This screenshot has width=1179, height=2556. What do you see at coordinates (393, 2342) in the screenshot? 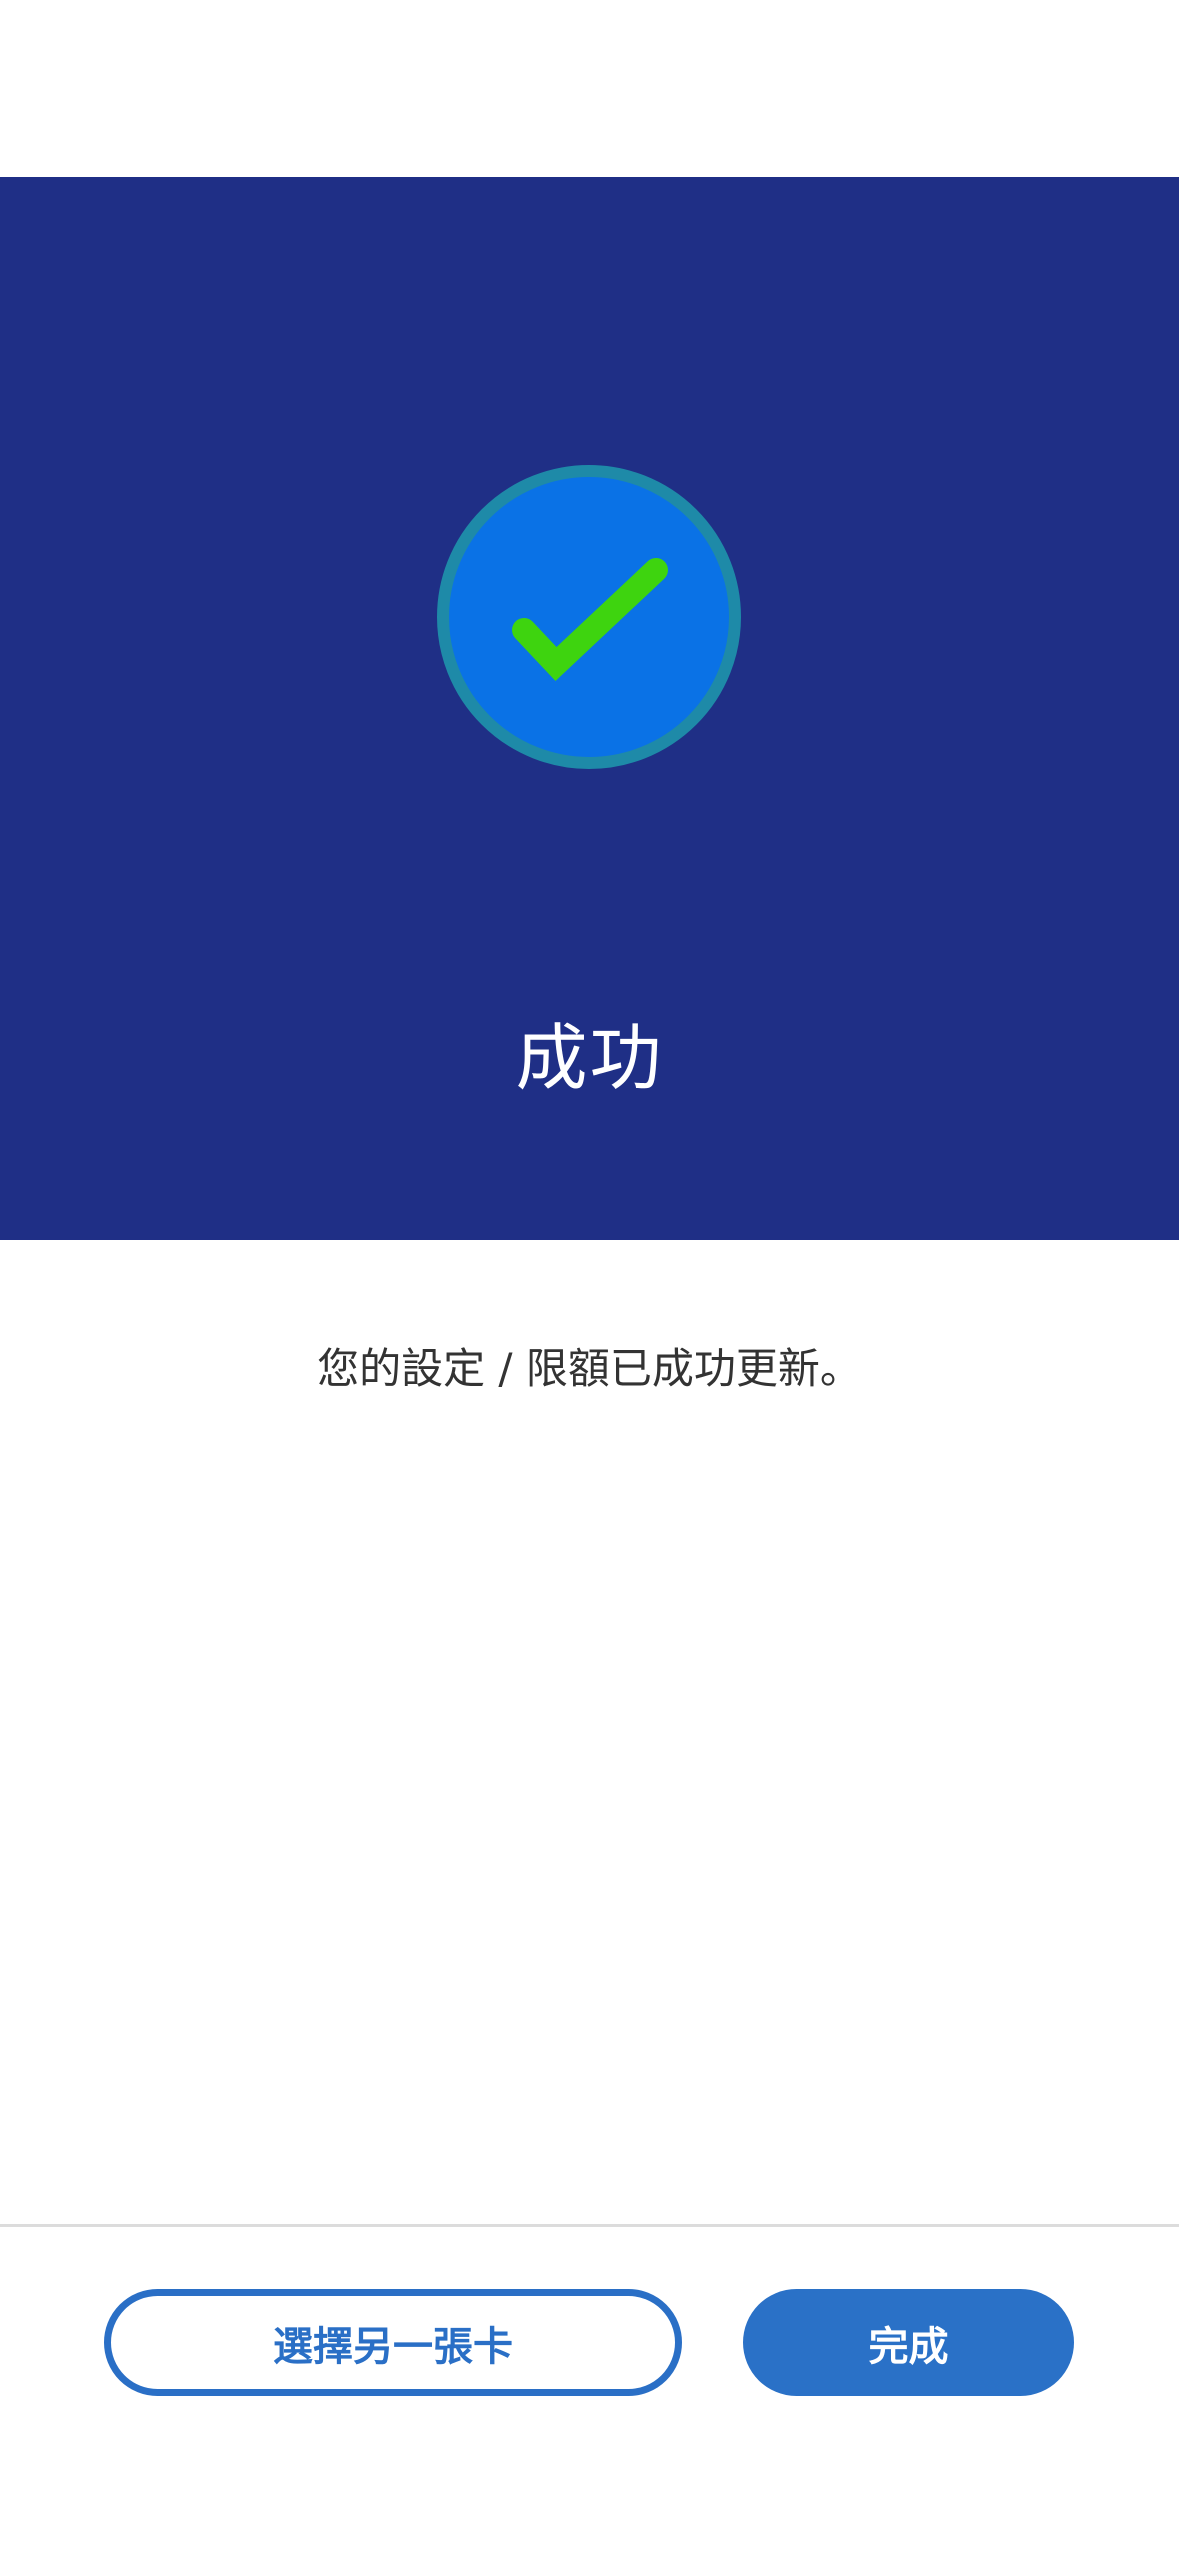
I see `choose-another-card-button: 選擇另一張卡` at bounding box center [393, 2342].